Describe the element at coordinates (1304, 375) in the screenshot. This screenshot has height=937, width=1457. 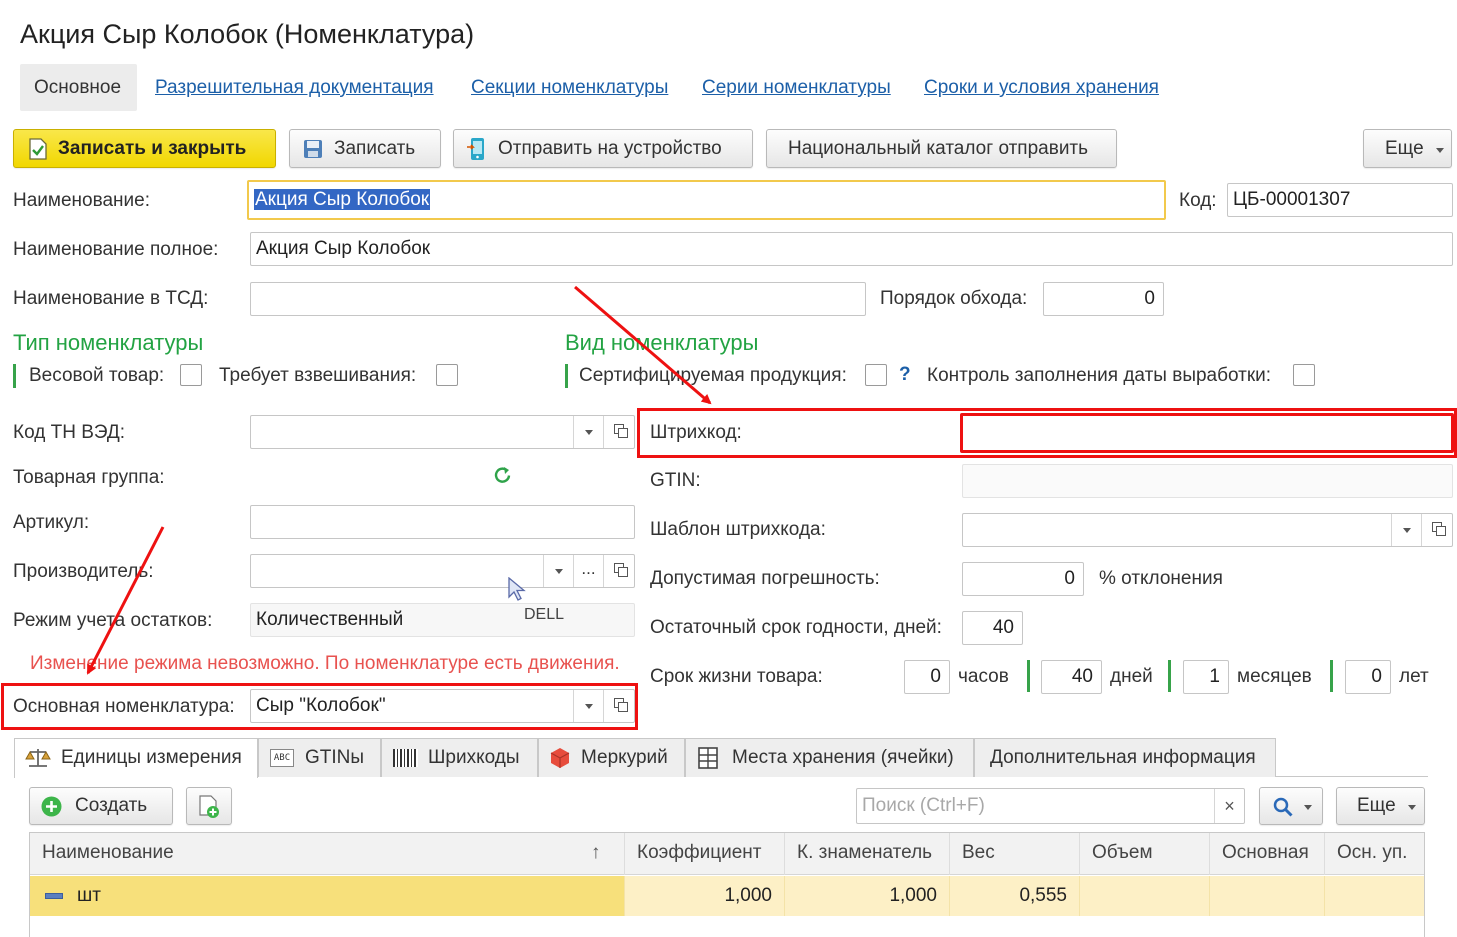
I see `production-date-control-checkbox` at that location.